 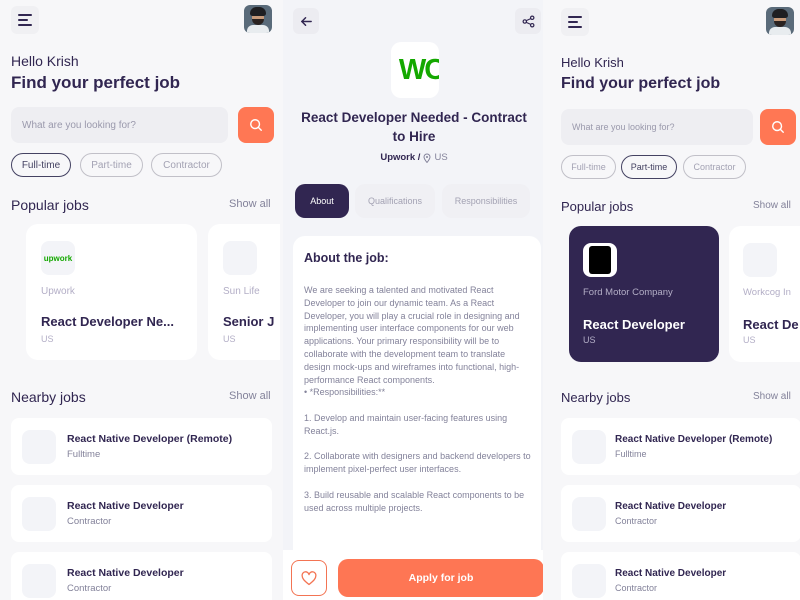 I want to click on popular-job-card-selected: Ford Motor Company React Developer US, so click(x=644, y=294).